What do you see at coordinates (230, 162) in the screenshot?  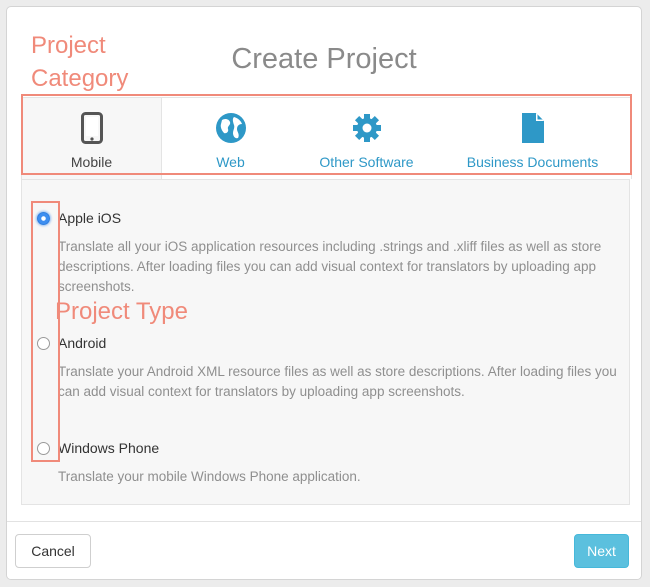 I see `tab-label: Web` at bounding box center [230, 162].